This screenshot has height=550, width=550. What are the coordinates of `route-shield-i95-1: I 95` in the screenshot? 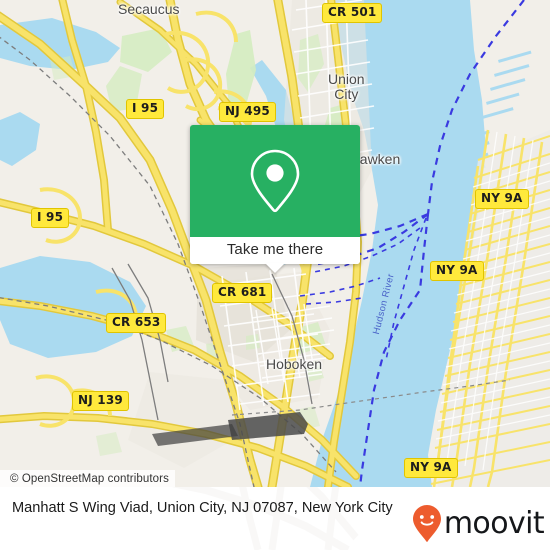 It's located at (145, 109).